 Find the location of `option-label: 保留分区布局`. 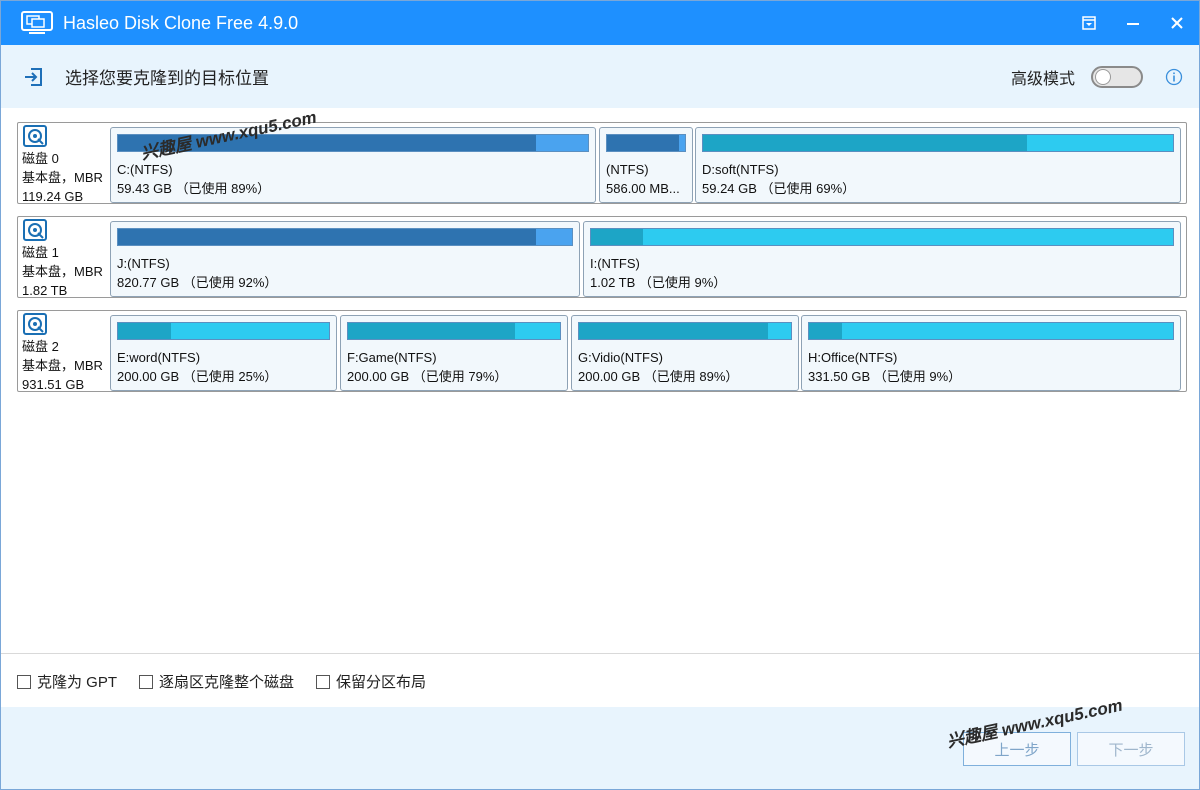

option-label: 保留分区布局 is located at coordinates (381, 682).